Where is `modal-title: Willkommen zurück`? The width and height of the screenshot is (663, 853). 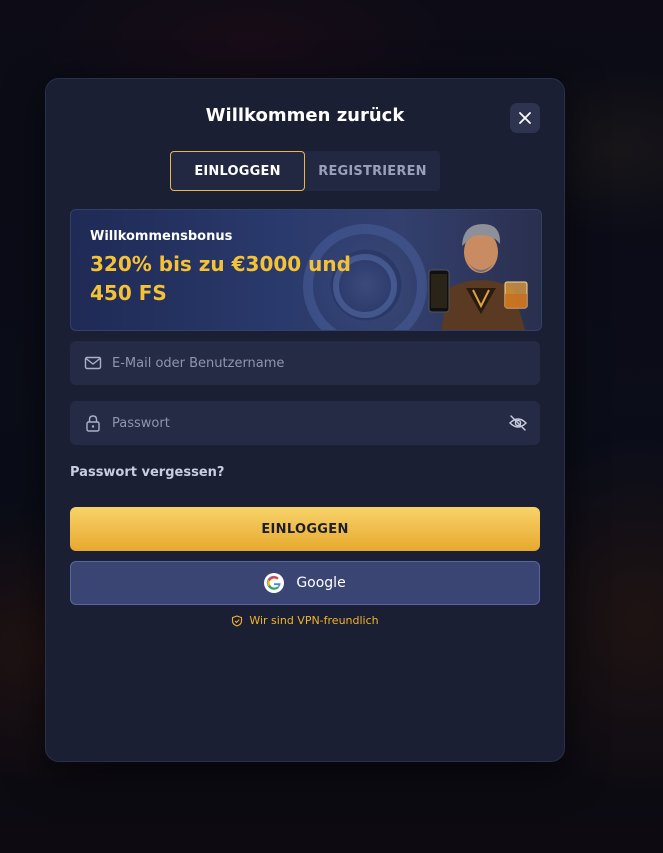
modal-title: Willkommen zurück is located at coordinates (305, 115).